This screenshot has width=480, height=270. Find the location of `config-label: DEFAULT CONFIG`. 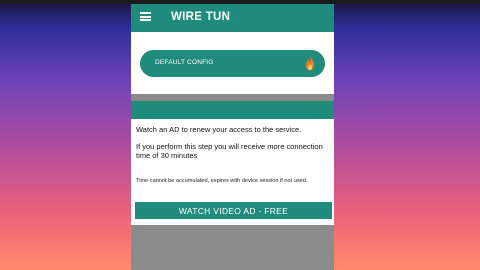

config-label: DEFAULT CONFIG is located at coordinates (184, 62).